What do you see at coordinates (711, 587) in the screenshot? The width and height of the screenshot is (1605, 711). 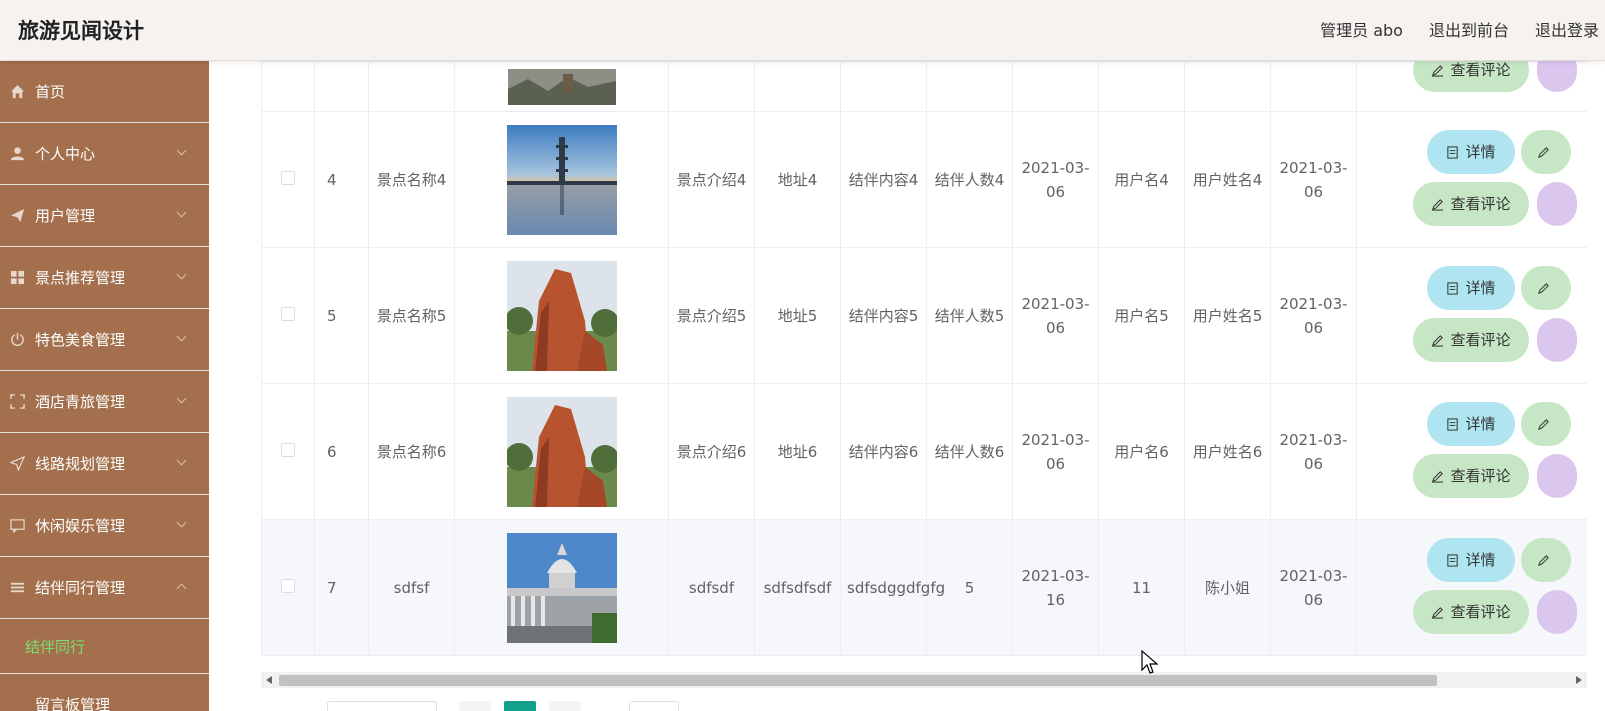 I see `attraction-intro: sdfsdf` at bounding box center [711, 587].